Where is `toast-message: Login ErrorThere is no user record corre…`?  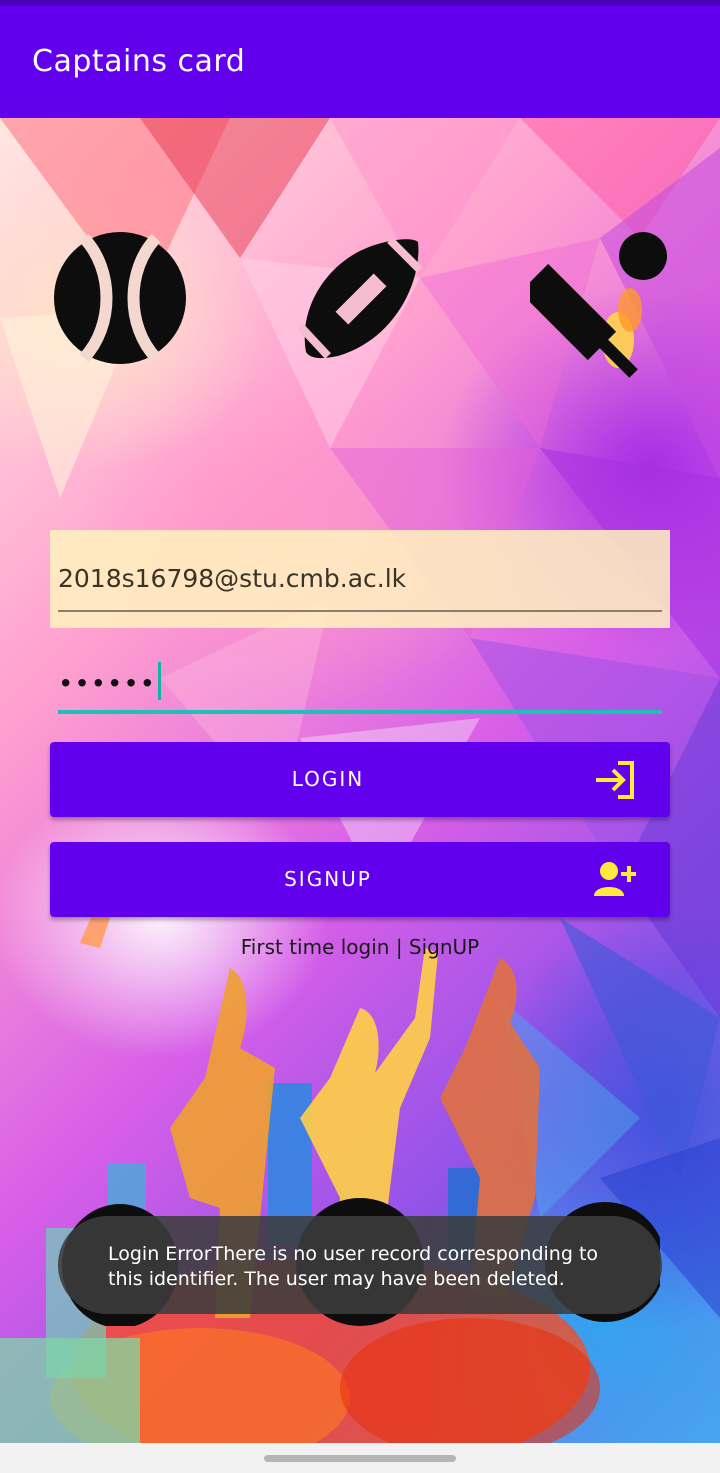
toast-message: Login ErrorThere is no user record corre… is located at coordinates (353, 1266).